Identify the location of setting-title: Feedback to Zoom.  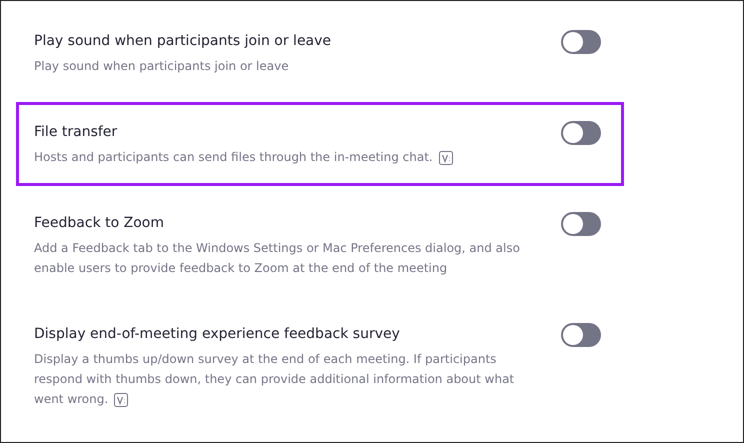
(99, 223).